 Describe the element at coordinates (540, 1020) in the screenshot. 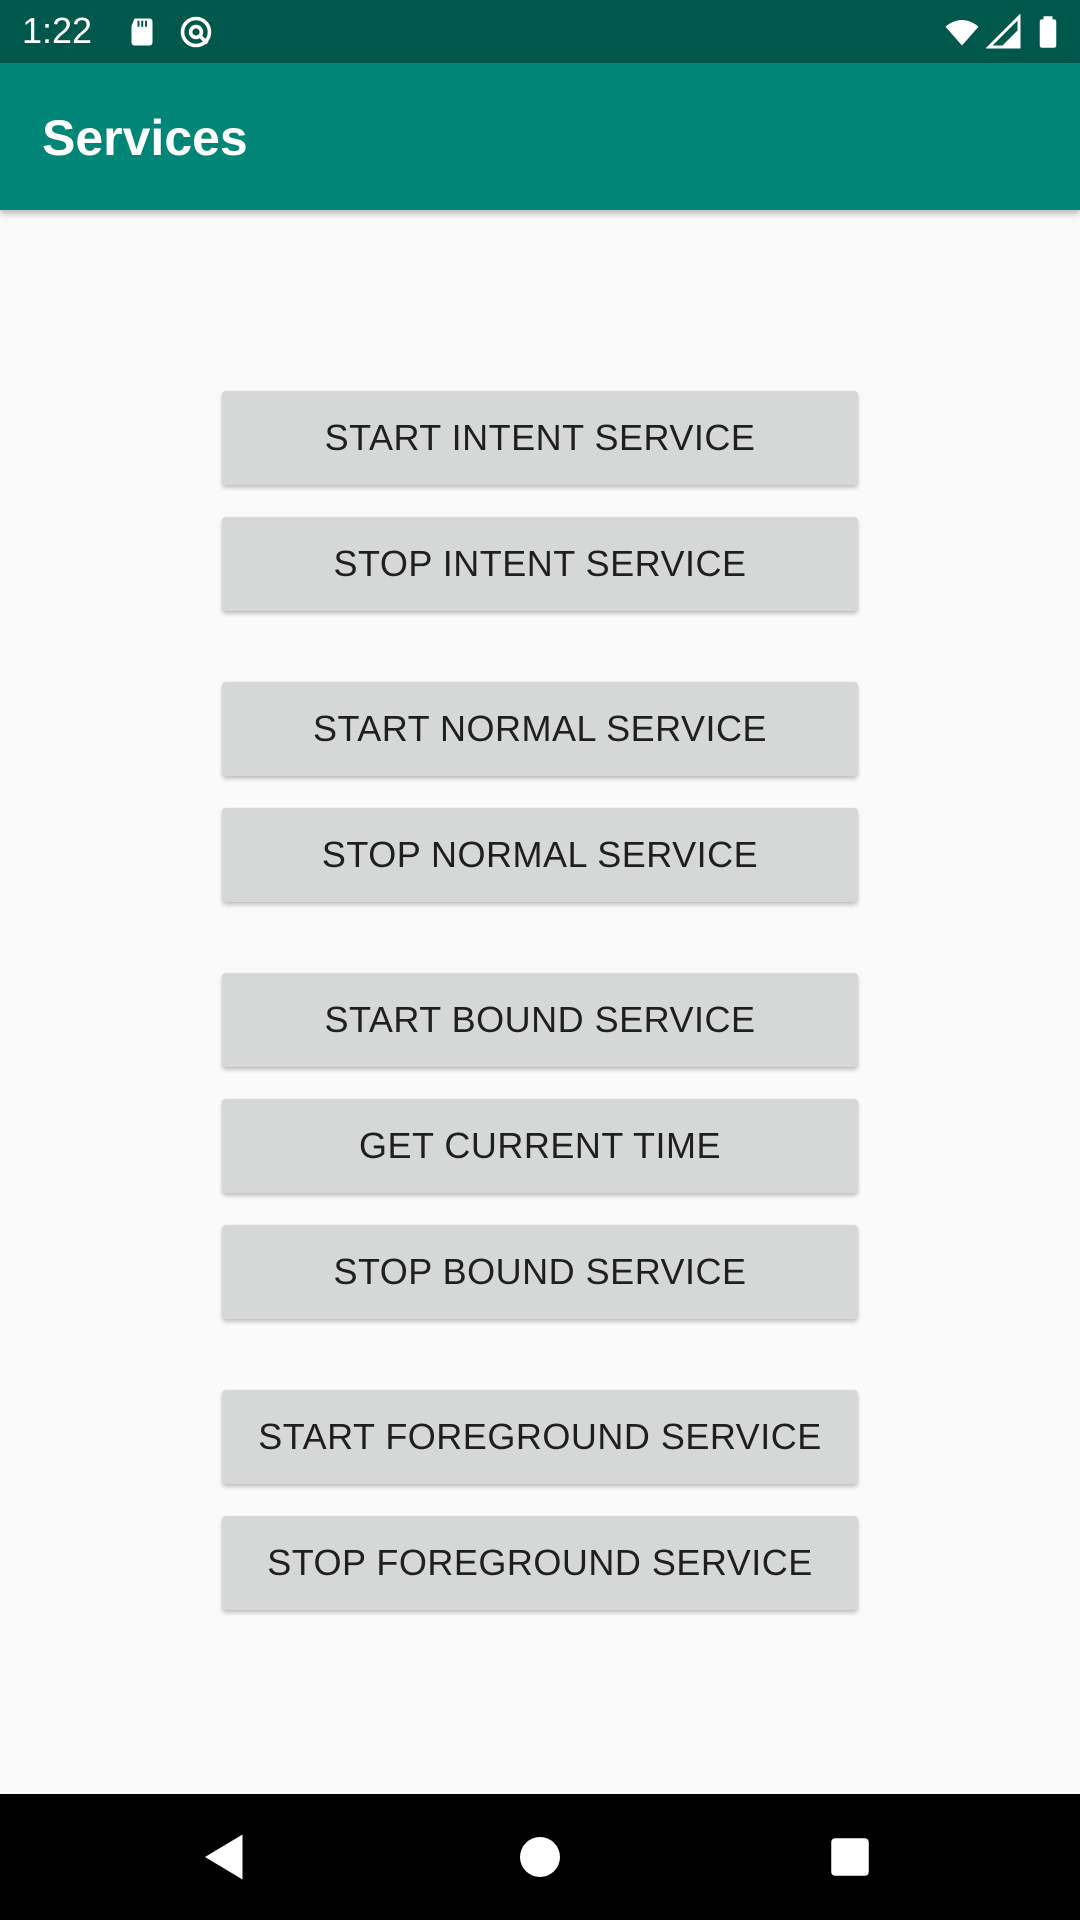

I see `start-bound-service-button: START BOUND SERVICE` at that location.